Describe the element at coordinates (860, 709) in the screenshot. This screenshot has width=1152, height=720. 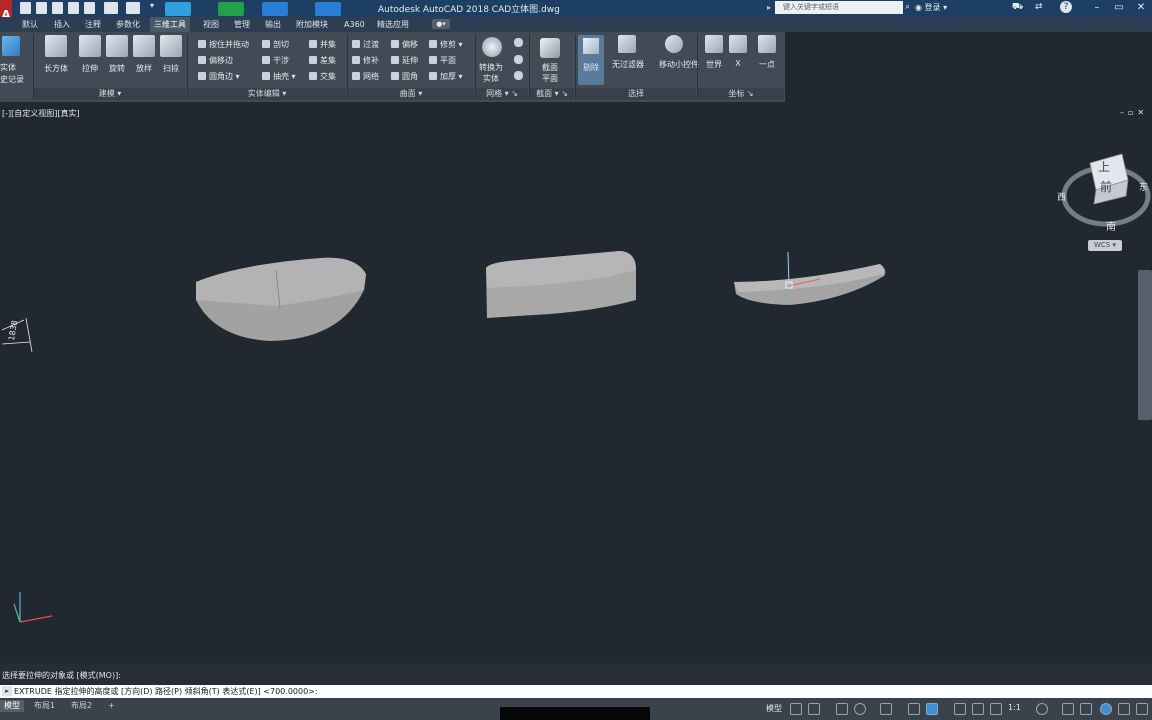
I see `polar-icon` at that location.